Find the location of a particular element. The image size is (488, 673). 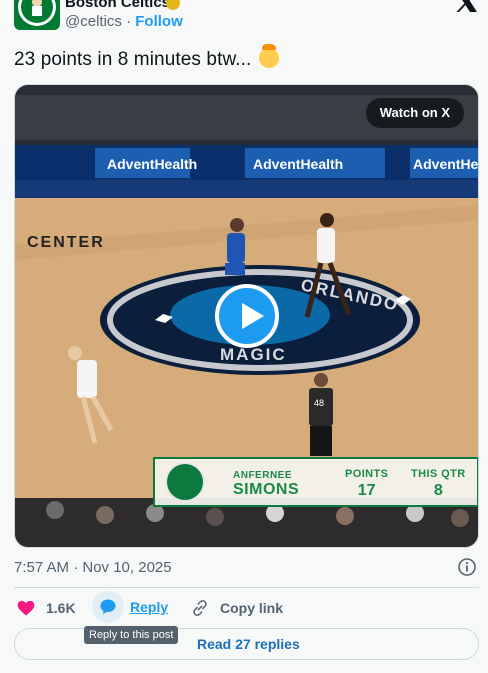

arena-sign-3: AdventHealth is located at coordinates (446, 164).